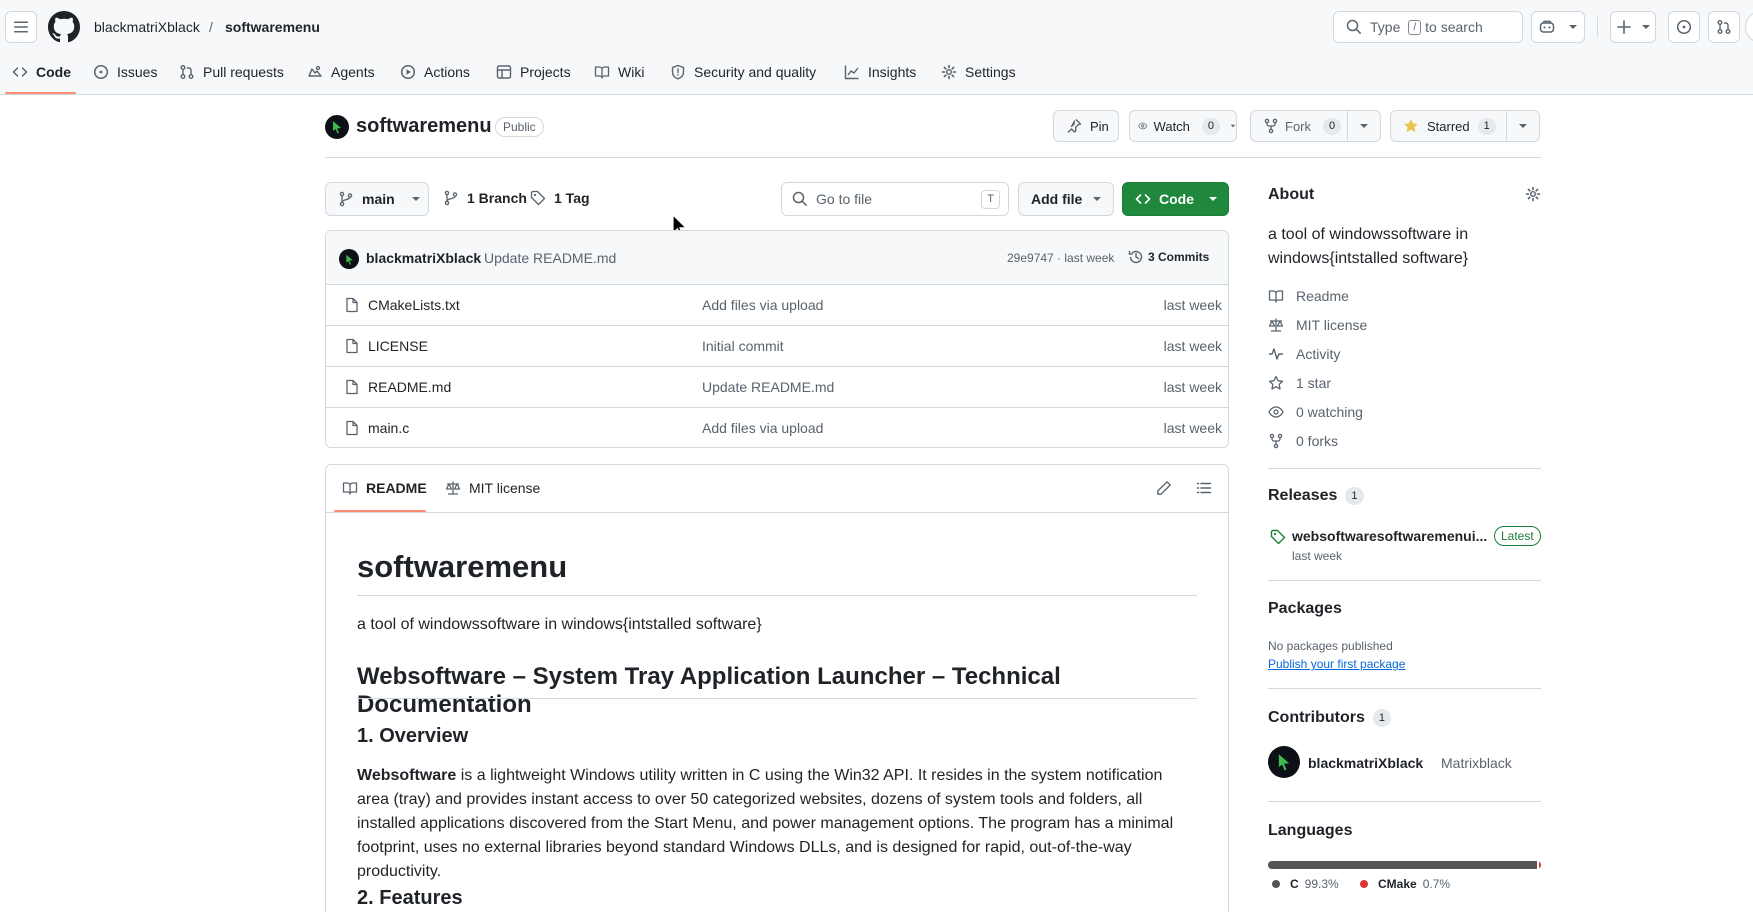 This screenshot has width=1753, height=912. I want to click on commits-link: 3 Commits, so click(1168, 257).